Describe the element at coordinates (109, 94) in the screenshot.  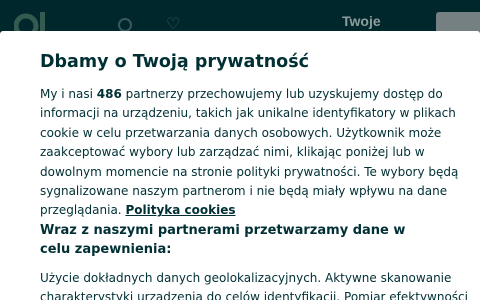
I see `partner-count: 486` at that location.